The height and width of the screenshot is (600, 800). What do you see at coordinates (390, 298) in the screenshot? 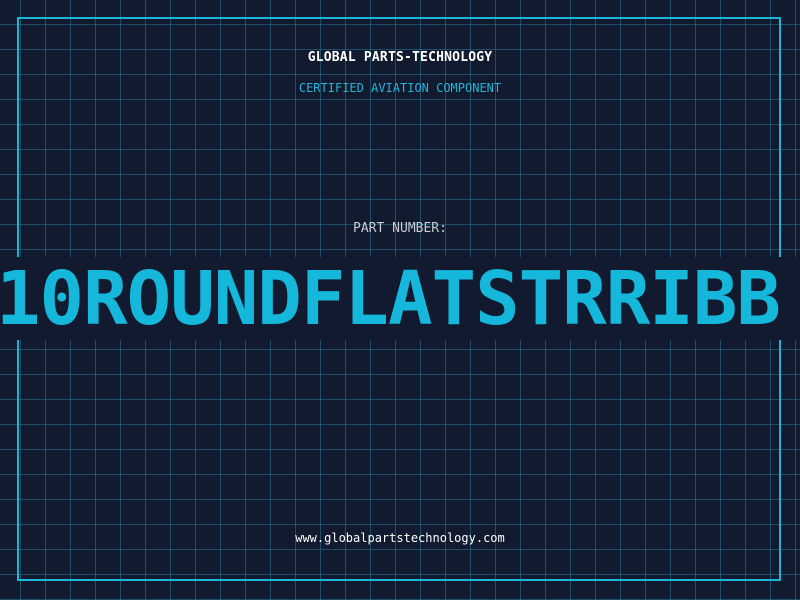
I see `part-number-value: 10ROUNDFLATSTRRIBB` at bounding box center [390, 298].